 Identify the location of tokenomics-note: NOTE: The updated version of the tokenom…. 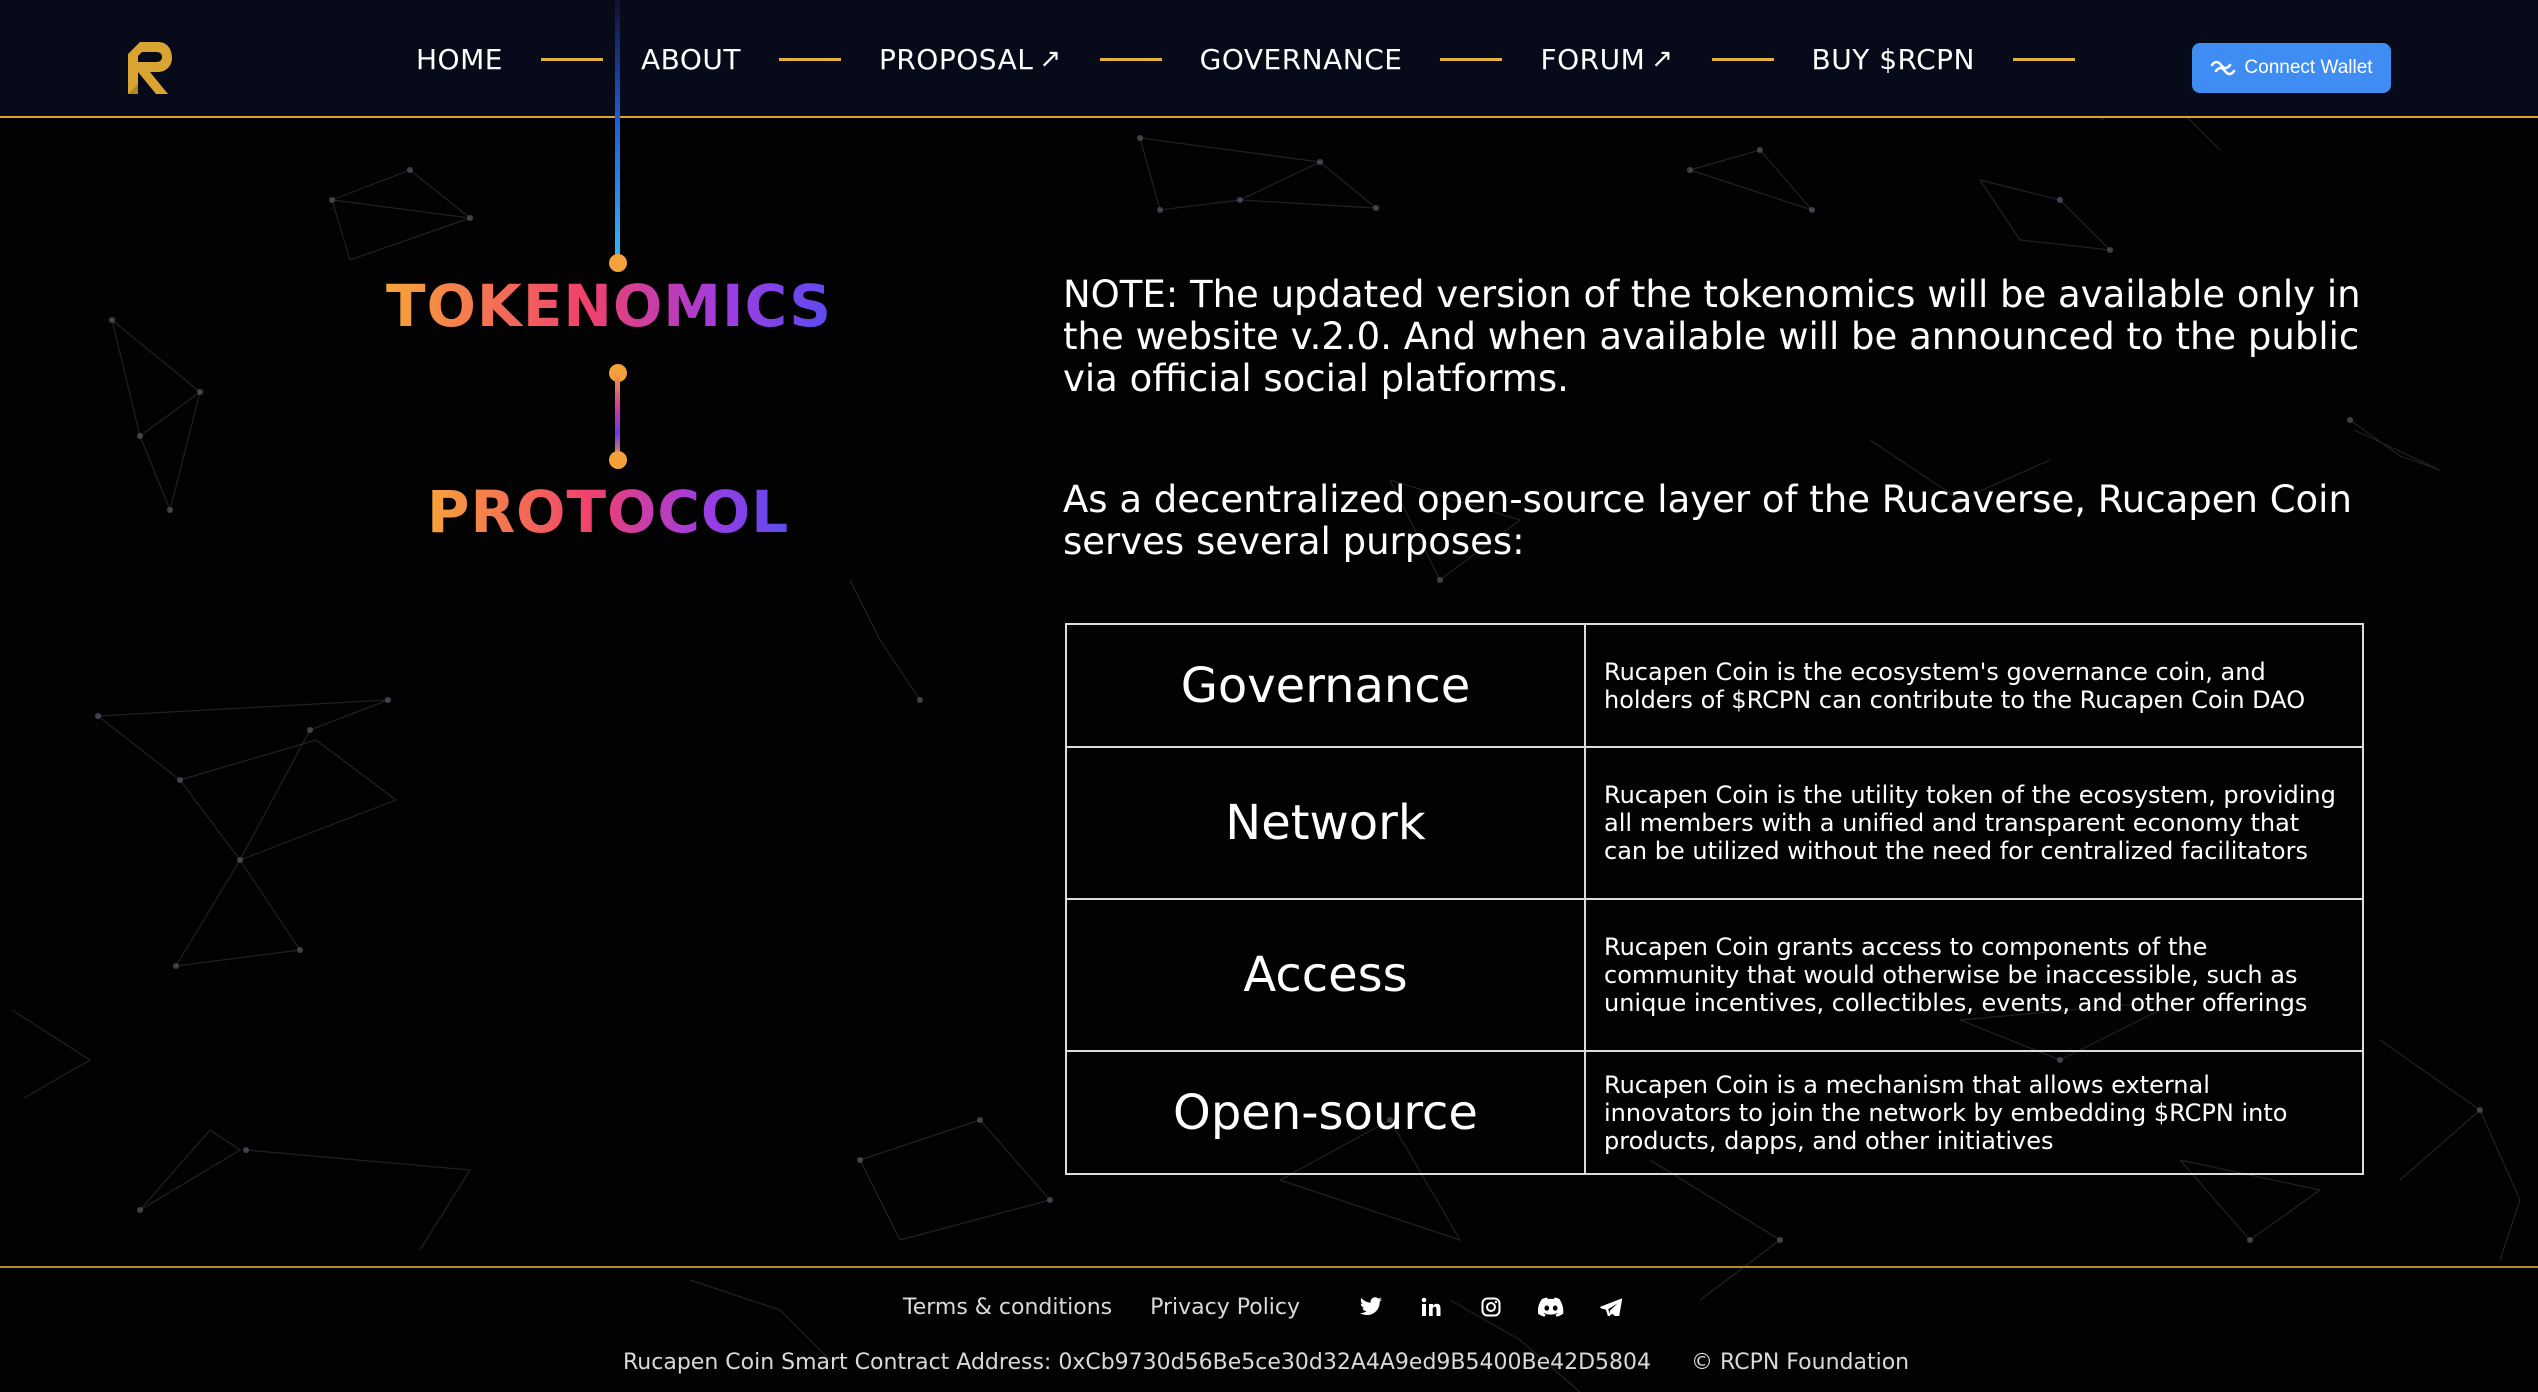
(1712, 336).